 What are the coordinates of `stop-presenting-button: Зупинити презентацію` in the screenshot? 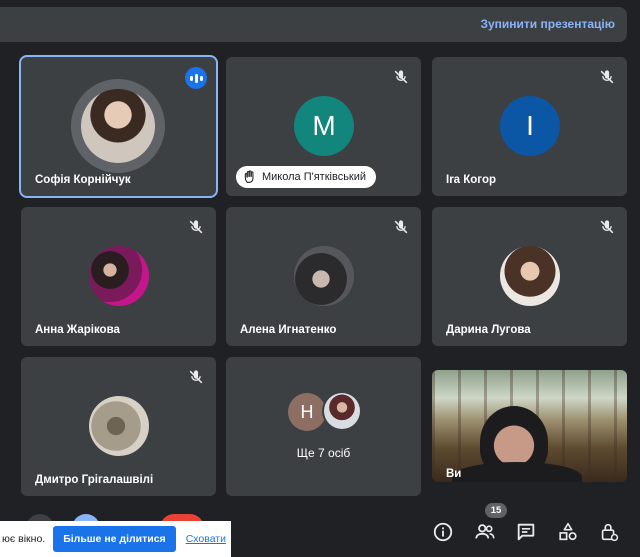 It's located at (547, 24).